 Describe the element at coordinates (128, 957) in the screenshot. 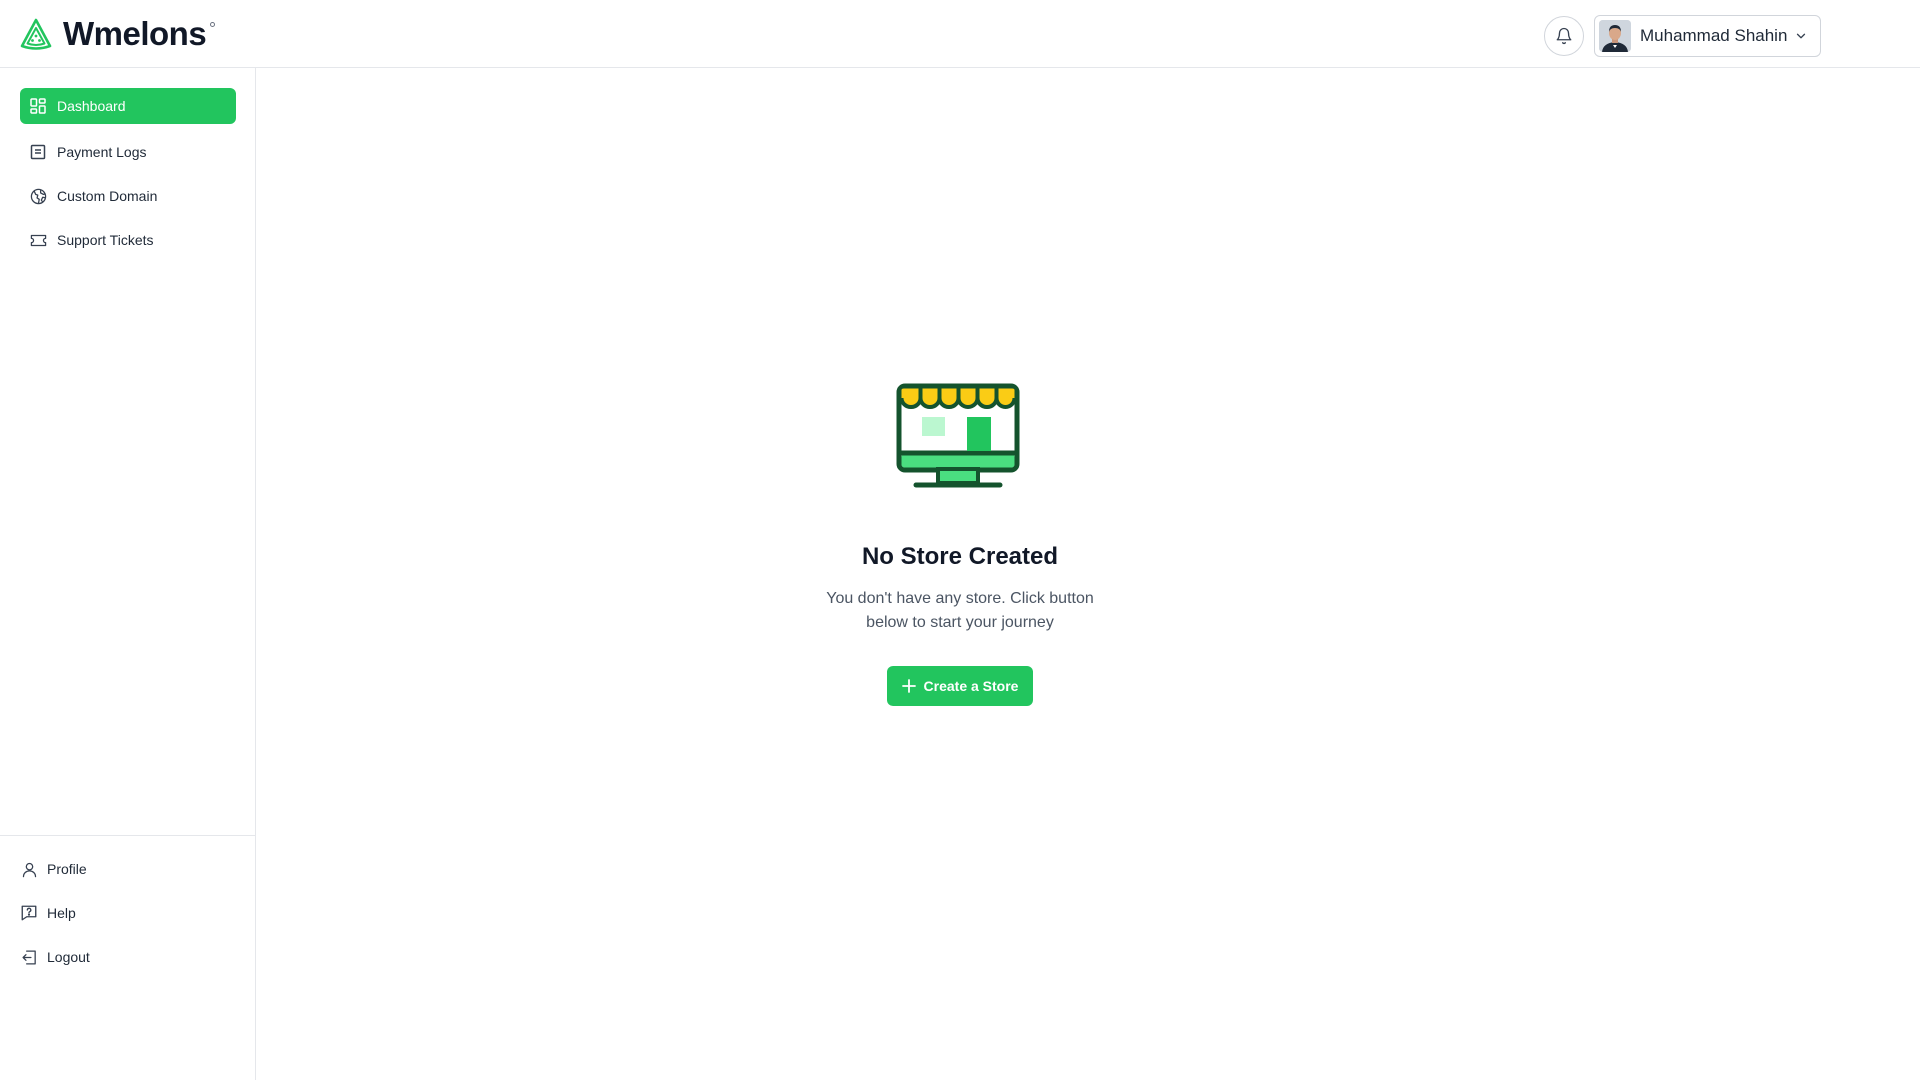

I see `sidebar-item-logout: Logout` at that location.